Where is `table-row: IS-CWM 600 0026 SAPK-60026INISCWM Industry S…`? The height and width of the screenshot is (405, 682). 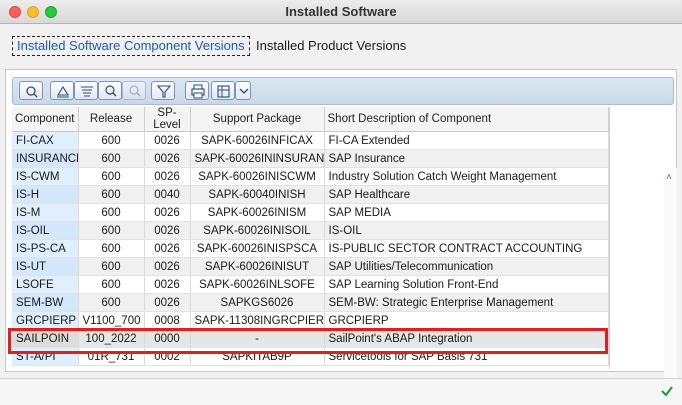 table-row: IS-CWM 600 0026 SAPK-60026INISCWM Industry S… is located at coordinates (310, 176).